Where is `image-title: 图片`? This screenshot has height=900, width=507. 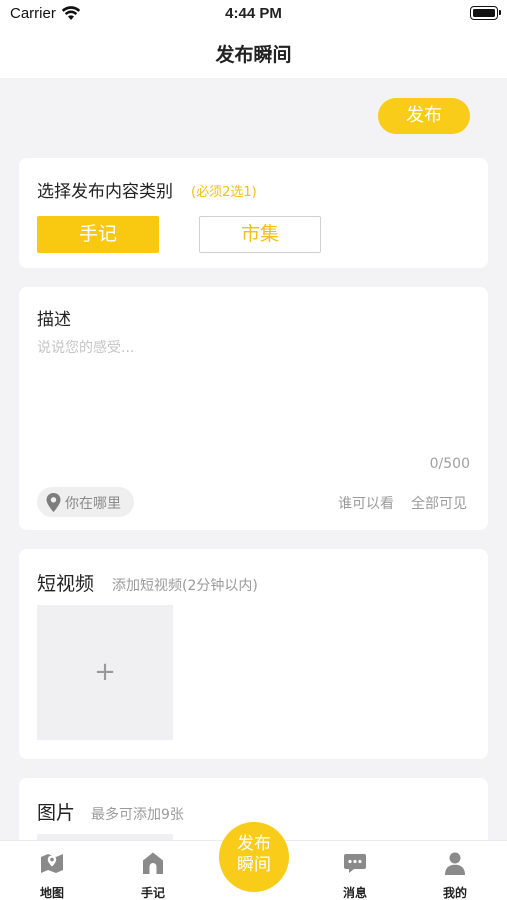 image-title: 图片 is located at coordinates (56, 813).